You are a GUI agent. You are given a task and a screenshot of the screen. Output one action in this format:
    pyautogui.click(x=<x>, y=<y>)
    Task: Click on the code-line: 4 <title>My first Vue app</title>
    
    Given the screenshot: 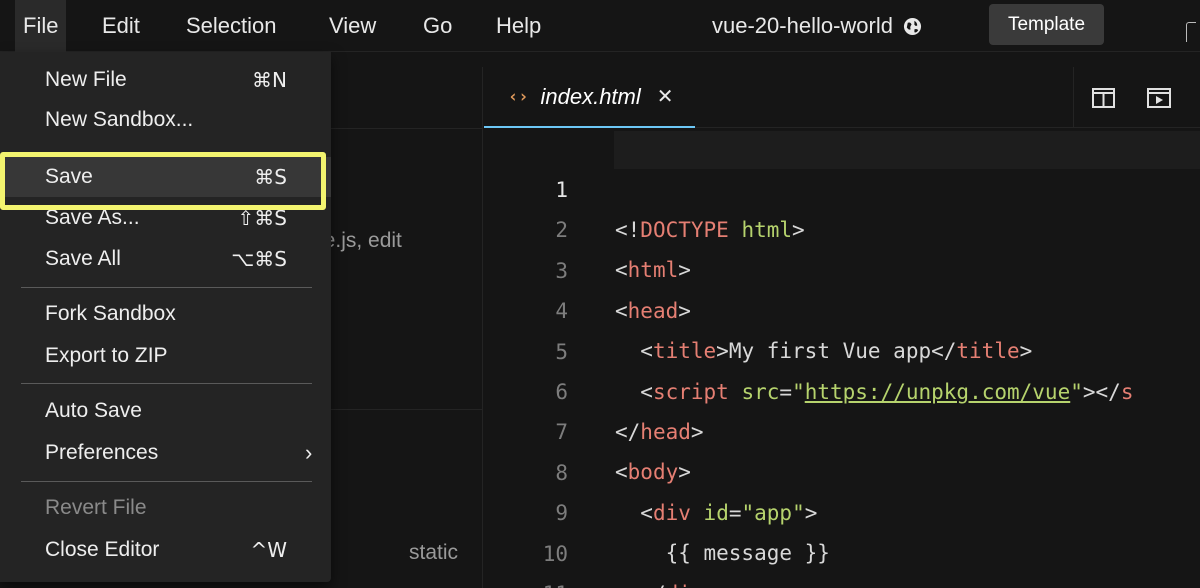 What is the action you would take?
    pyautogui.click(x=842, y=307)
    